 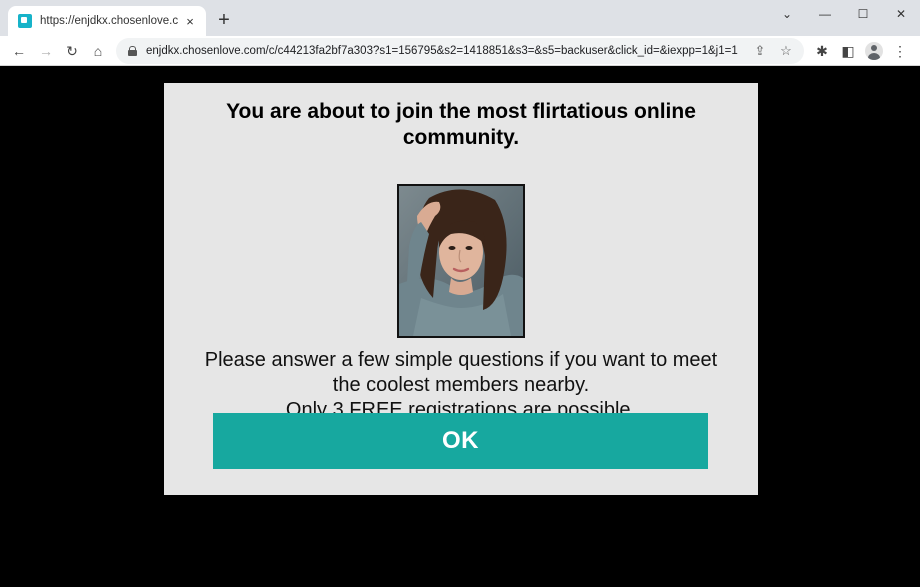 I want to click on browser-tab: https://enjdkx.chosenlove.com/c ×, so click(x=107, y=21).